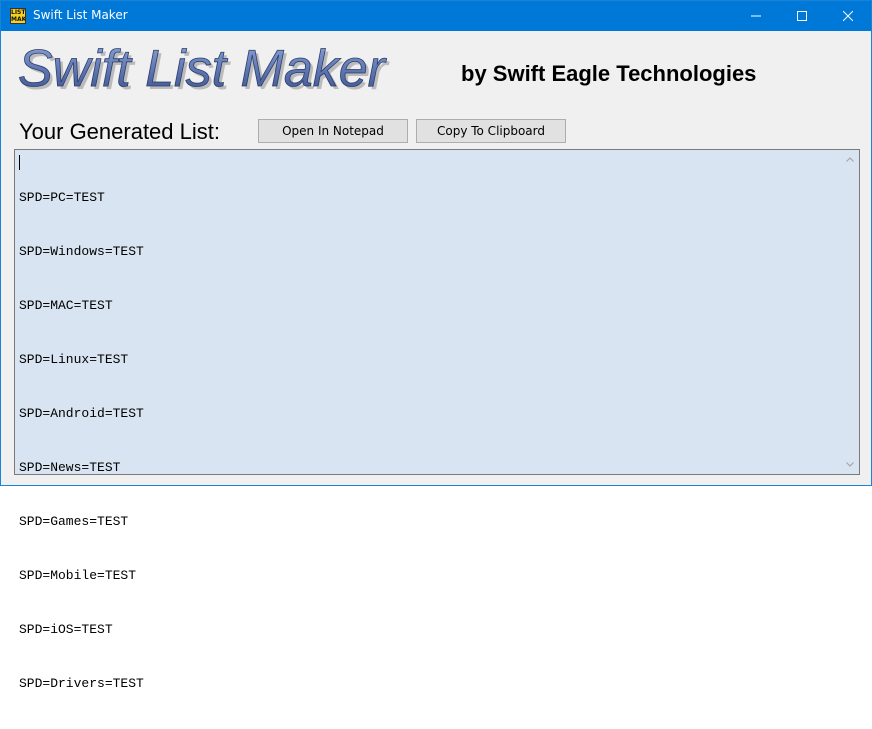 The width and height of the screenshot is (872, 729). I want to click on open-in-notepad-button: Open In Notepad, so click(333, 131).